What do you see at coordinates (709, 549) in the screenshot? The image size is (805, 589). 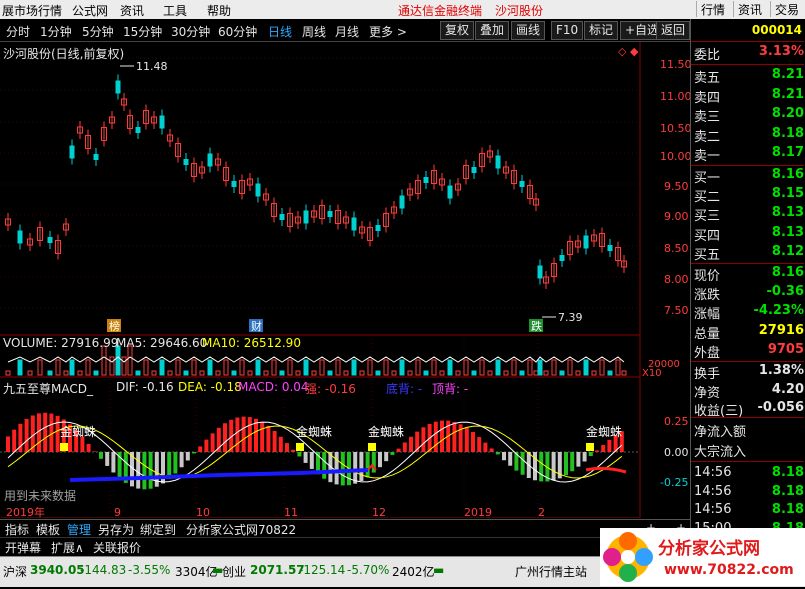 I see `watermark-title: 分析家公式网` at bounding box center [709, 549].